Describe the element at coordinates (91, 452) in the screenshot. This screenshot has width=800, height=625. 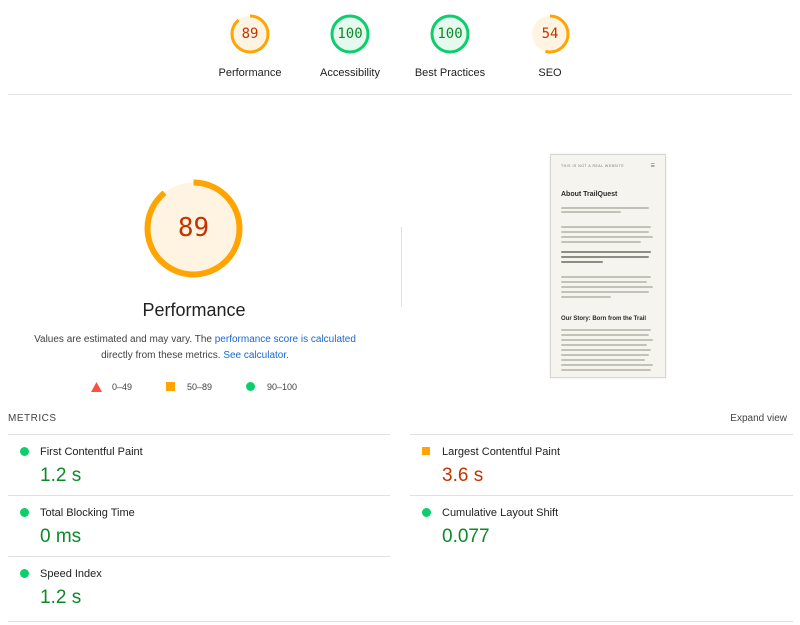
I see `metric-name: First Contentful Paint` at that location.